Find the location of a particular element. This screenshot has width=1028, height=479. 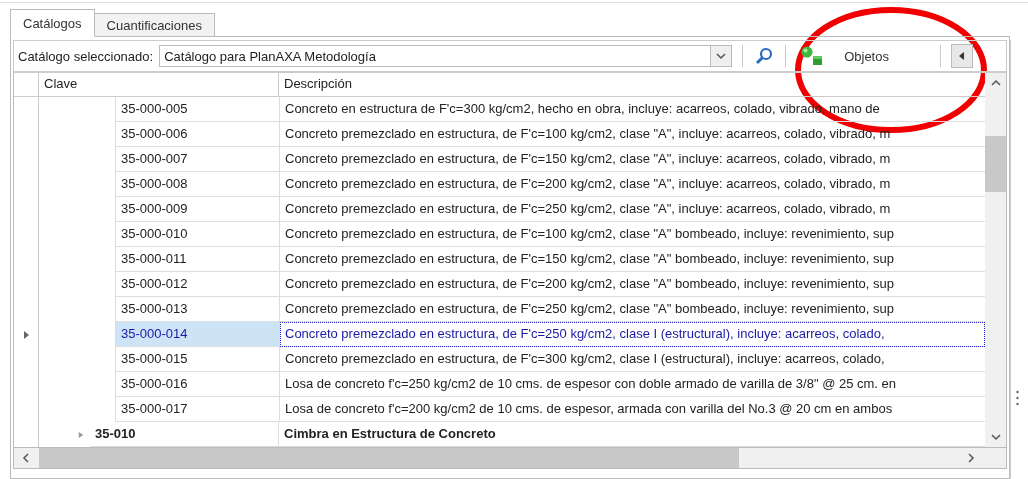

scroll-left-icon is located at coordinates (25, 458).